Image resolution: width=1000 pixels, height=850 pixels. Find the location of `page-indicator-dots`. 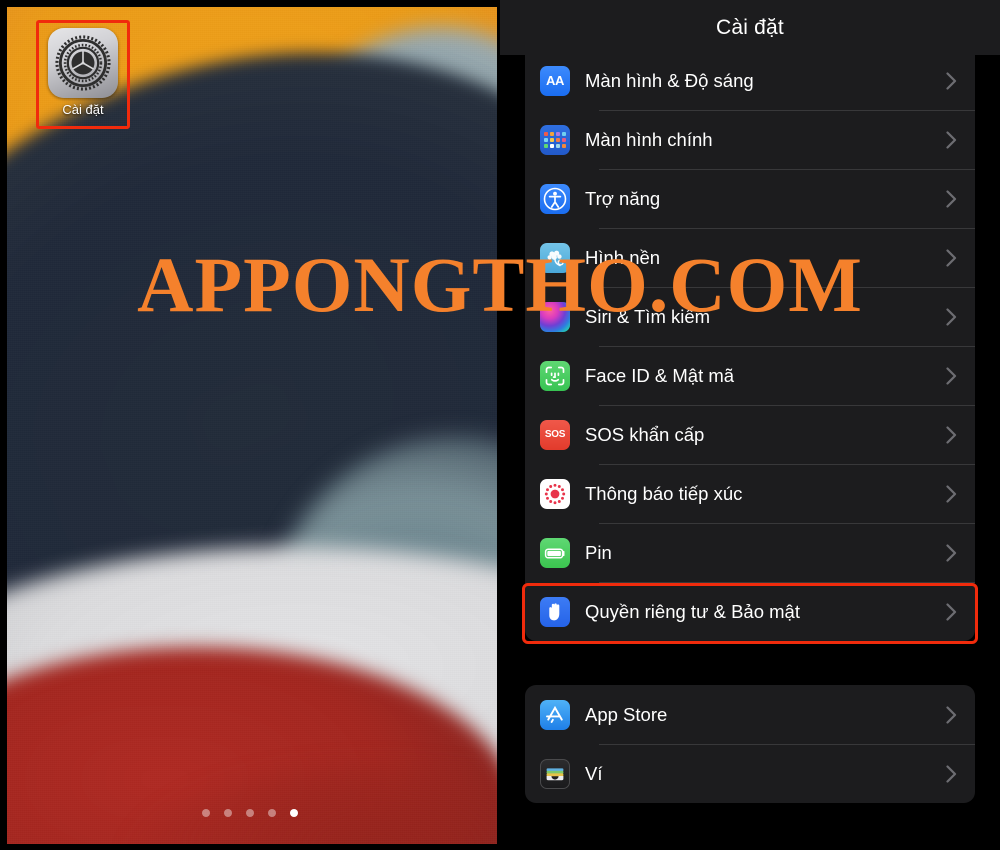

page-indicator-dots is located at coordinates (250, 813).